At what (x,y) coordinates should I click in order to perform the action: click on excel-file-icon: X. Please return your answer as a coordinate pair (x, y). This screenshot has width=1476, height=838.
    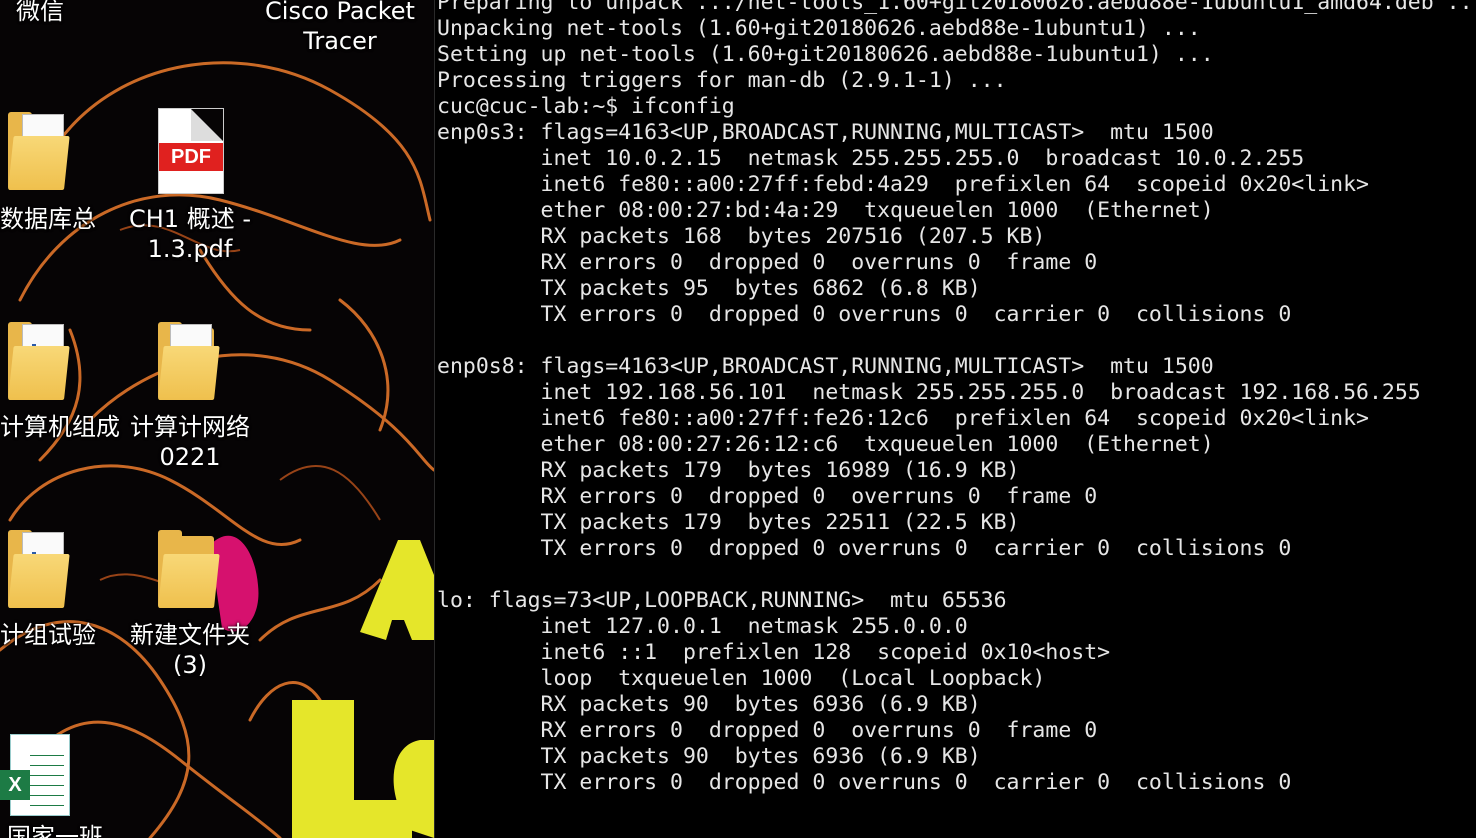
    Looking at the image, I should click on (35, 775).